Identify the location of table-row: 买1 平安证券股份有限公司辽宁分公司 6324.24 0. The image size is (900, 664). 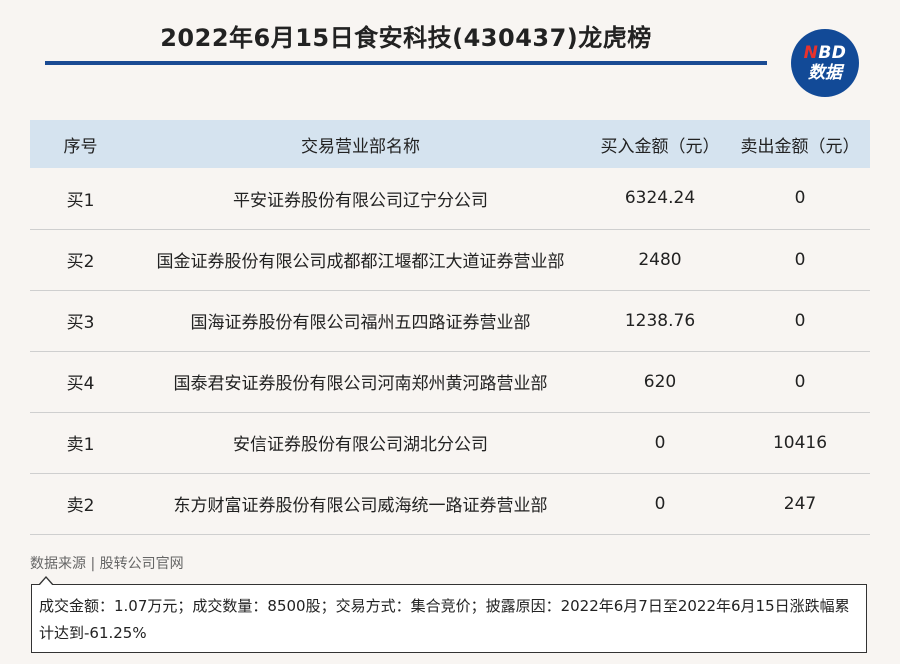
(450, 199).